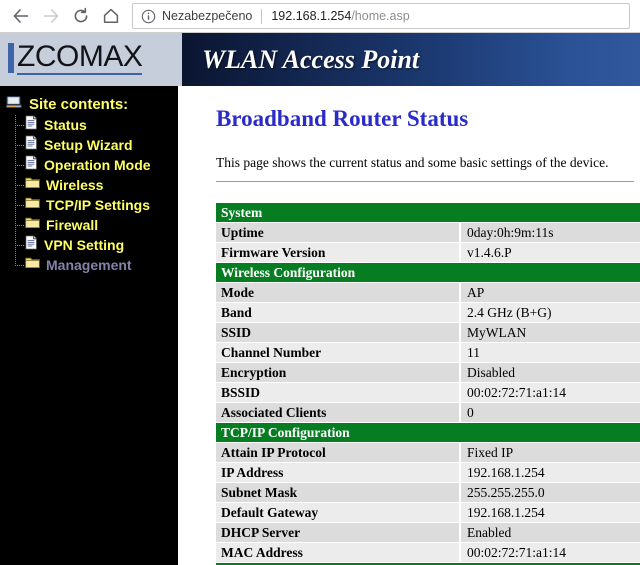 This screenshot has height=565, width=640. I want to click on row-label: BSSID, so click(337, 393).